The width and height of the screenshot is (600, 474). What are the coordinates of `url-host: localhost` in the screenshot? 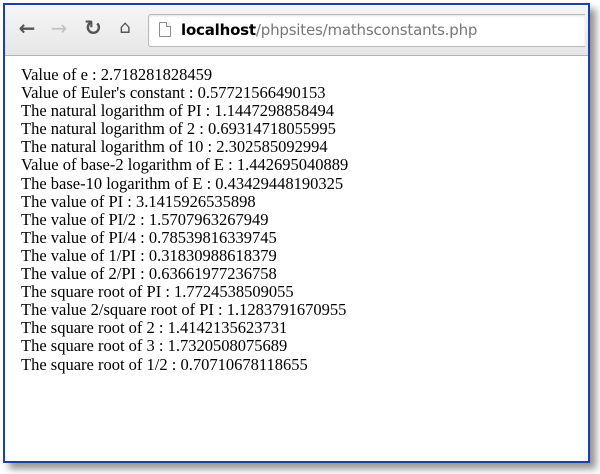 It's located at (218, 30).